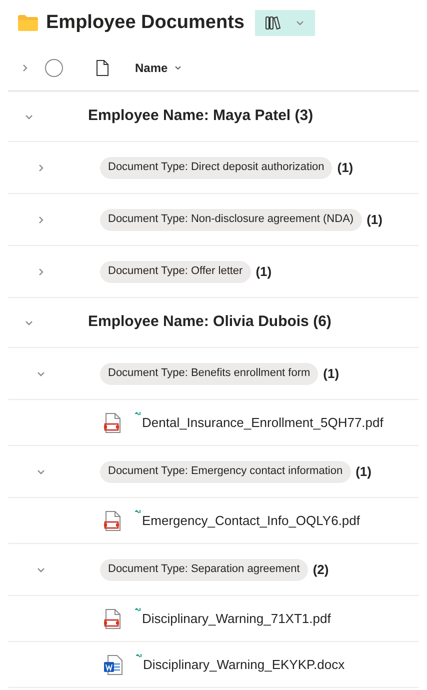  I want to click on folder-icon, so click(28, 23).